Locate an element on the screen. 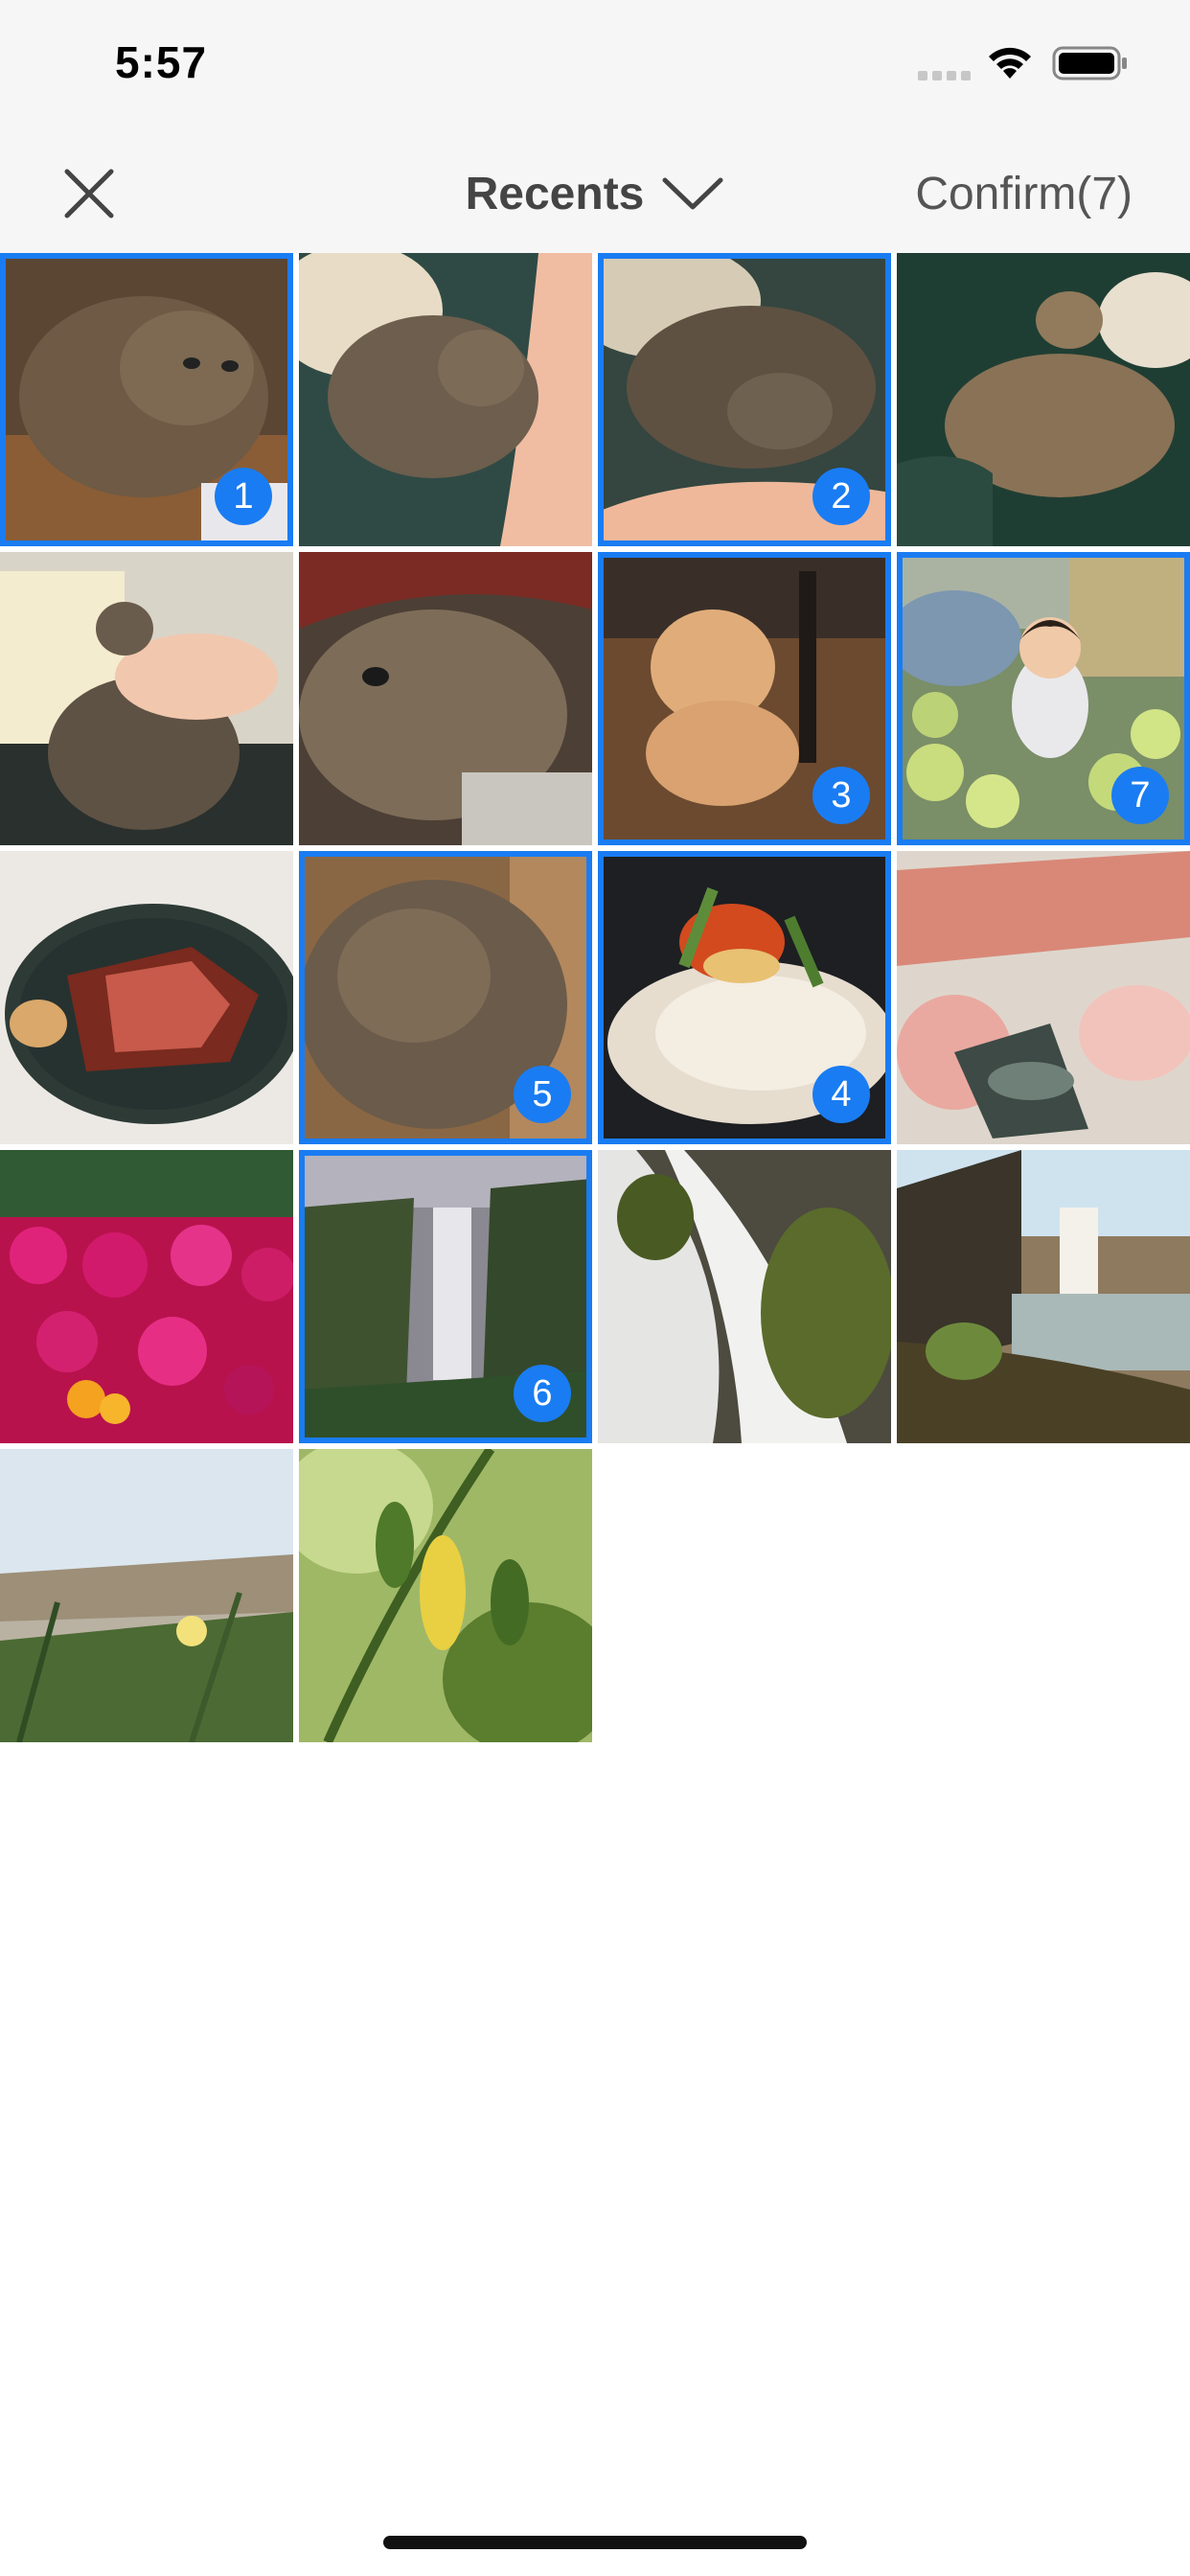 The height and width of the screenshot is (2576, 1190). battery-icon is located at coordinates (1090, 63).